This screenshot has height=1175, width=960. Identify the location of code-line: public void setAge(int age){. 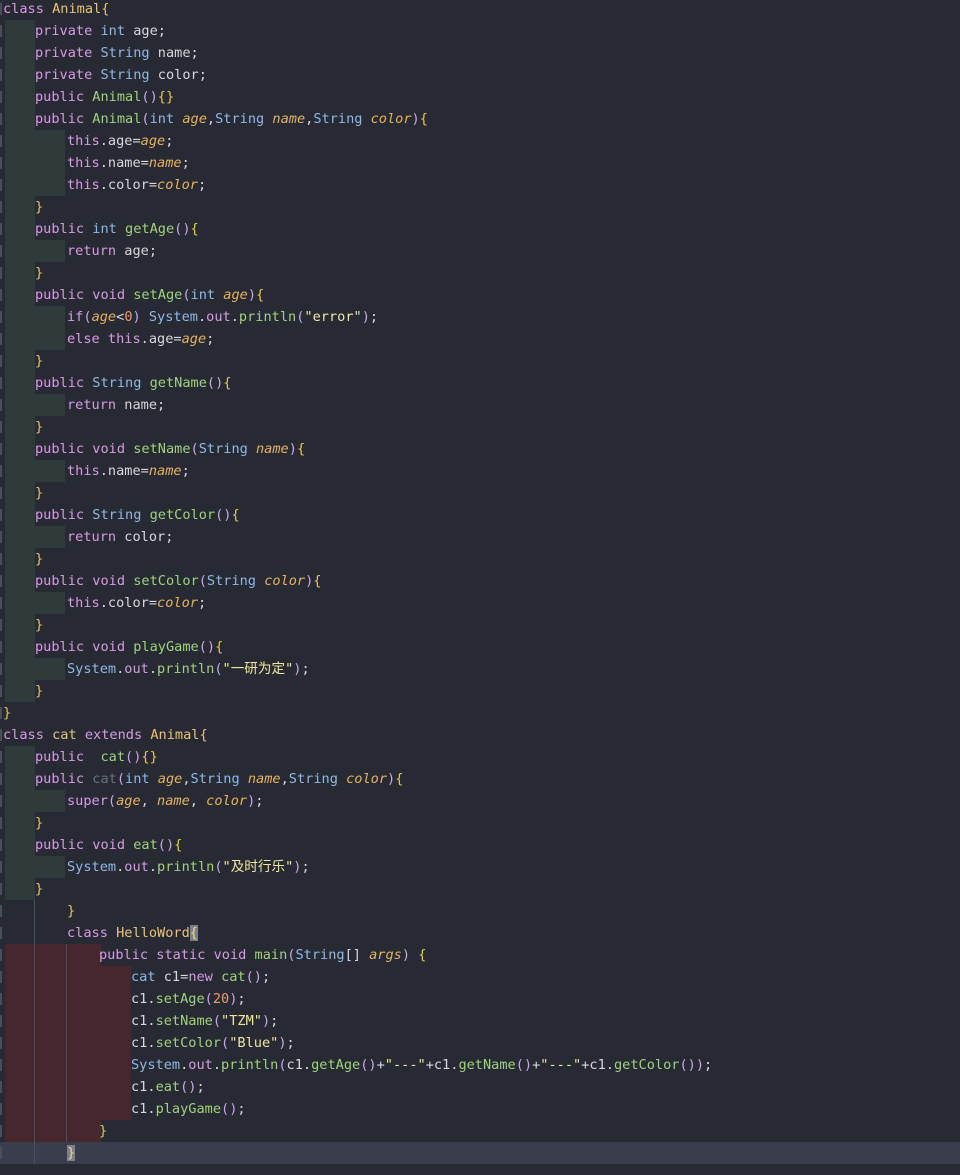
(480, 295).